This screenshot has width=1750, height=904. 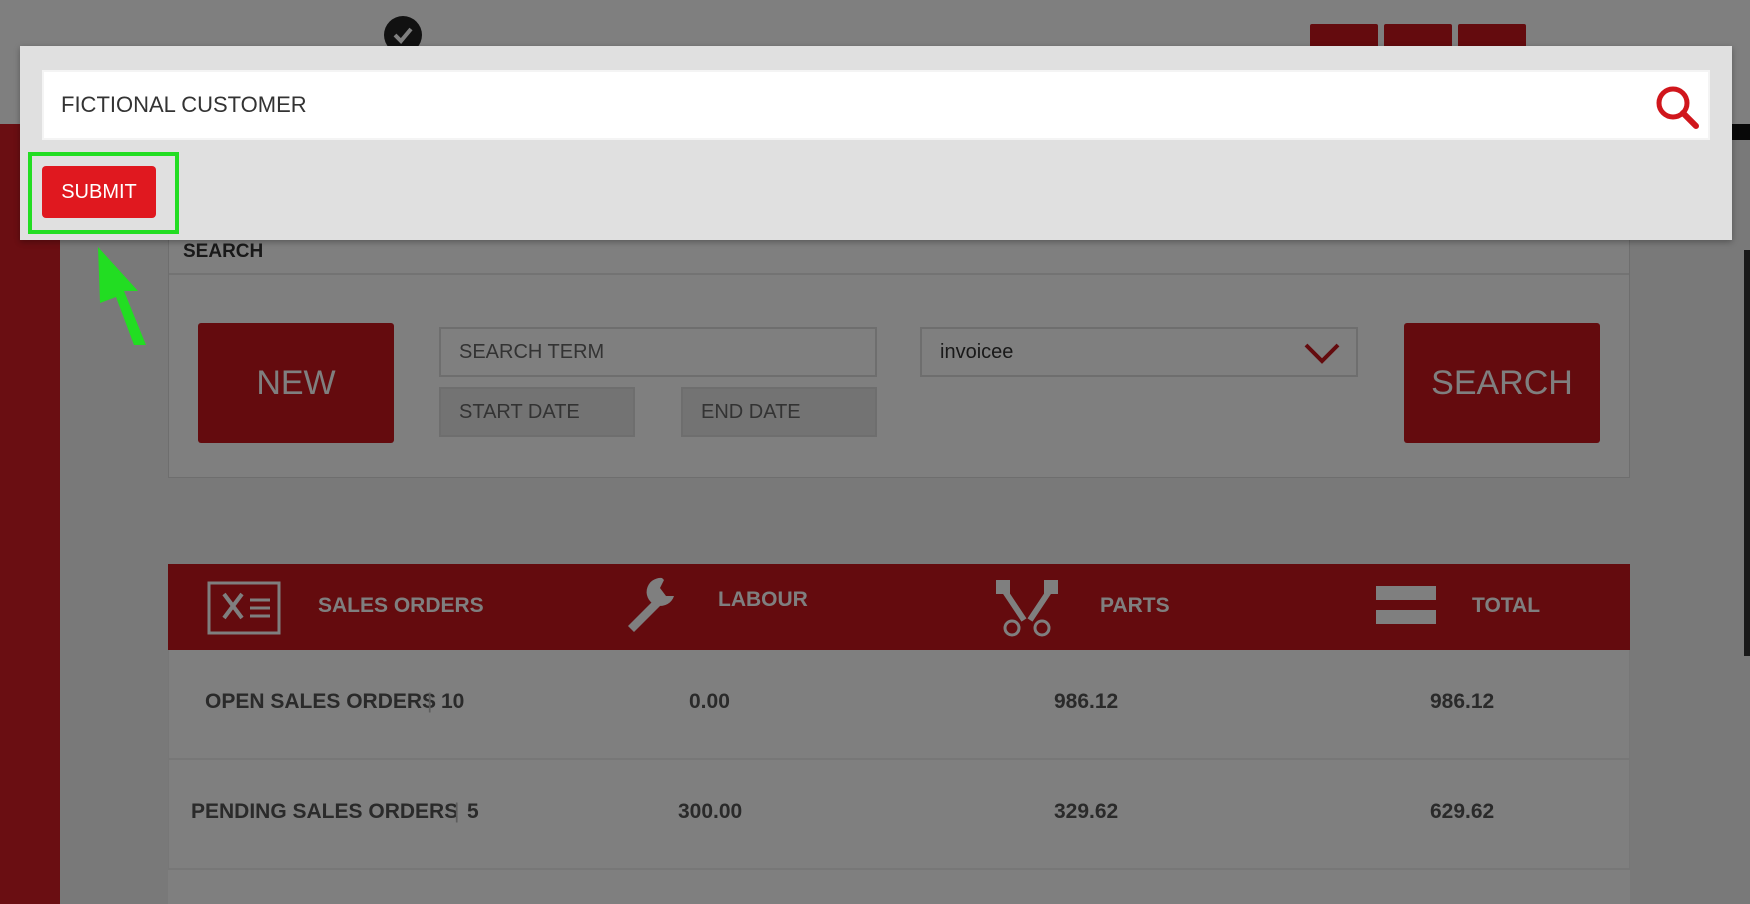 What do you see at coordinates (99, 192) in the screenshot?
I see `submit-button: SUBMIT` at bounding box center [99, 192].